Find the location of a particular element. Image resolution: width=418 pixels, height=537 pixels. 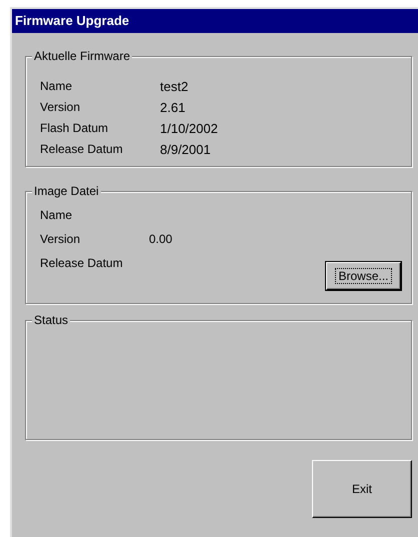

field-value: 2.61 is located at coordinates (173, 108).